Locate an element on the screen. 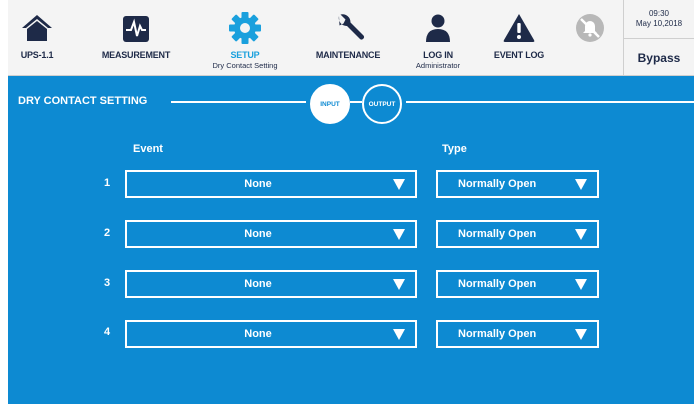 This screenshot has width=694, height=411. nav-ups-home: UPS-1.1 is located at coordinates (37, 37).